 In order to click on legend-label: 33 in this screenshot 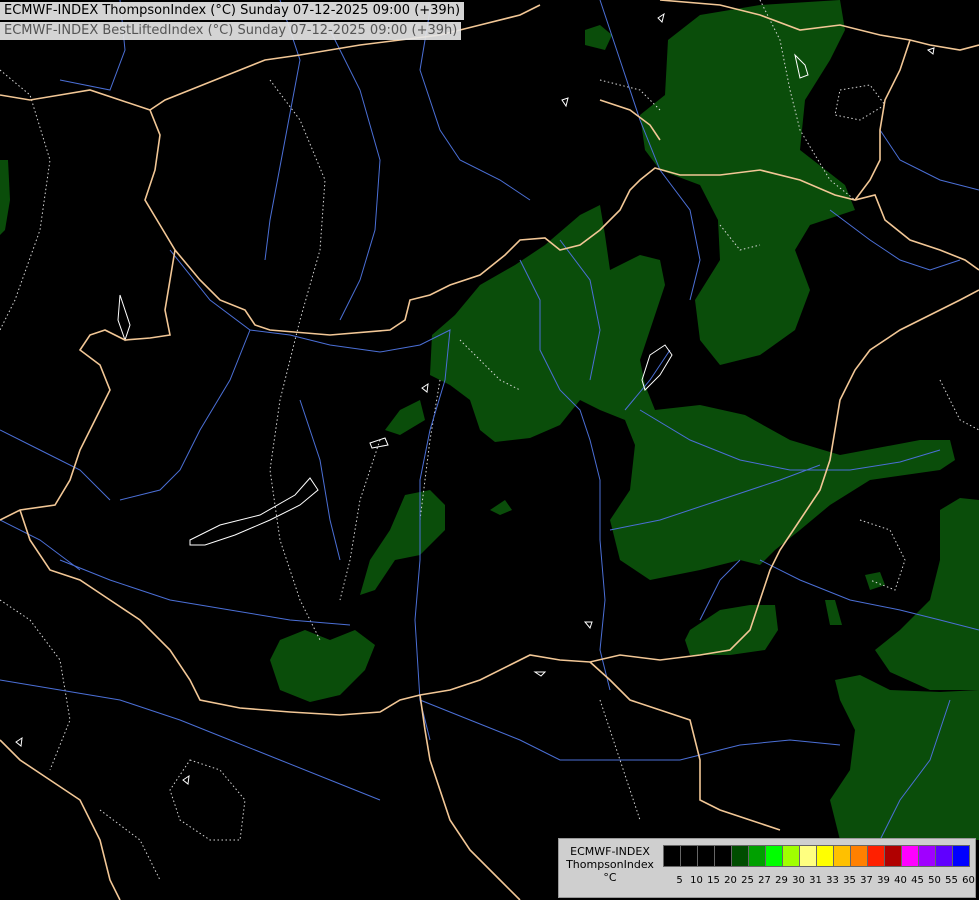, I will do `click(832, 880)`.